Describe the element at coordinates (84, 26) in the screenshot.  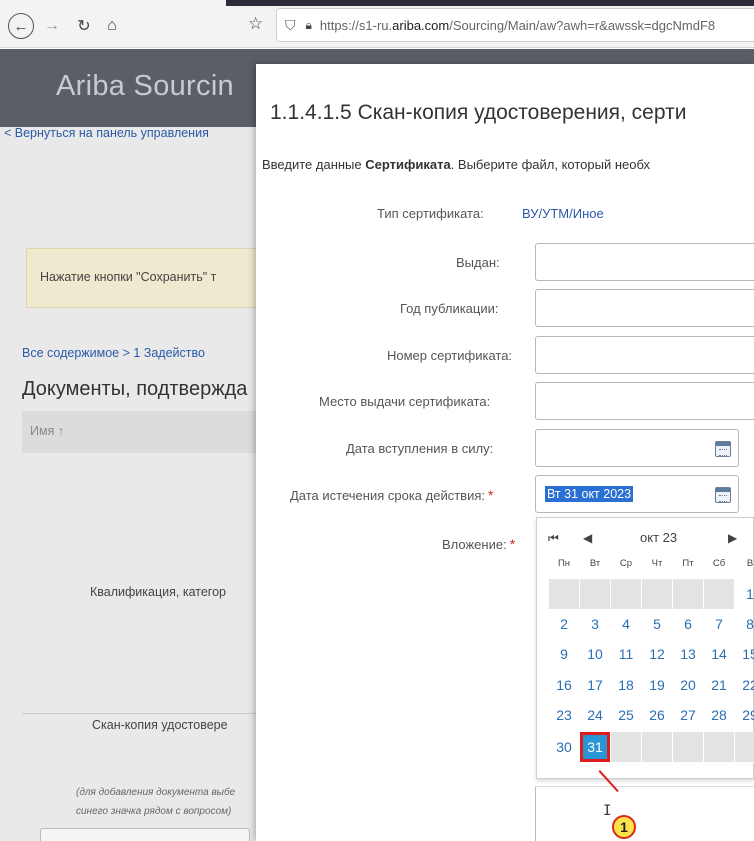
I see `reload-icon: ↻` at that location.